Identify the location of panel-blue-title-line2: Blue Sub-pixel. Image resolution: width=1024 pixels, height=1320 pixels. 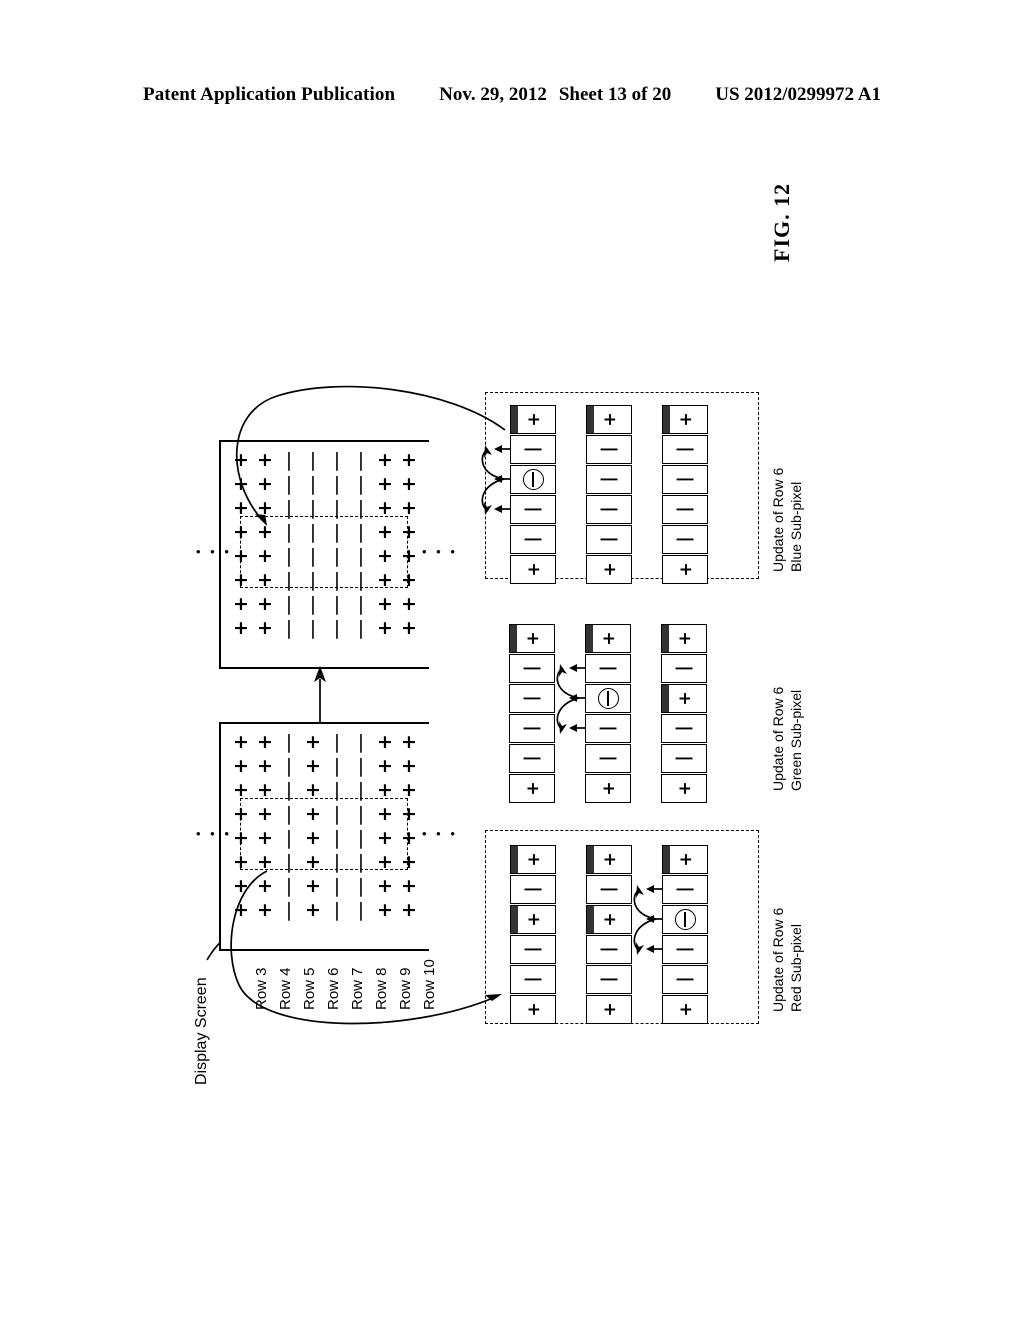
(795, 526).